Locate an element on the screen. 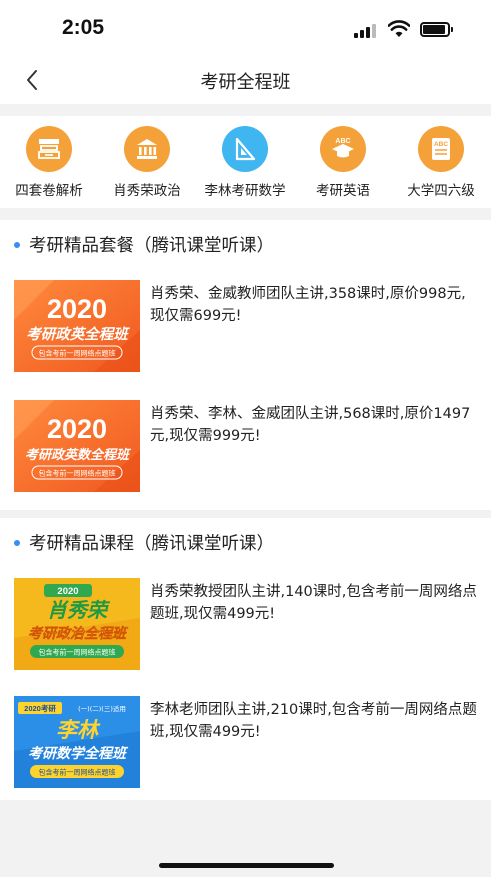 This screenshot has width=491, height=877. thumb-title: 考研政治全程班 is located at coordinates (78, 633).